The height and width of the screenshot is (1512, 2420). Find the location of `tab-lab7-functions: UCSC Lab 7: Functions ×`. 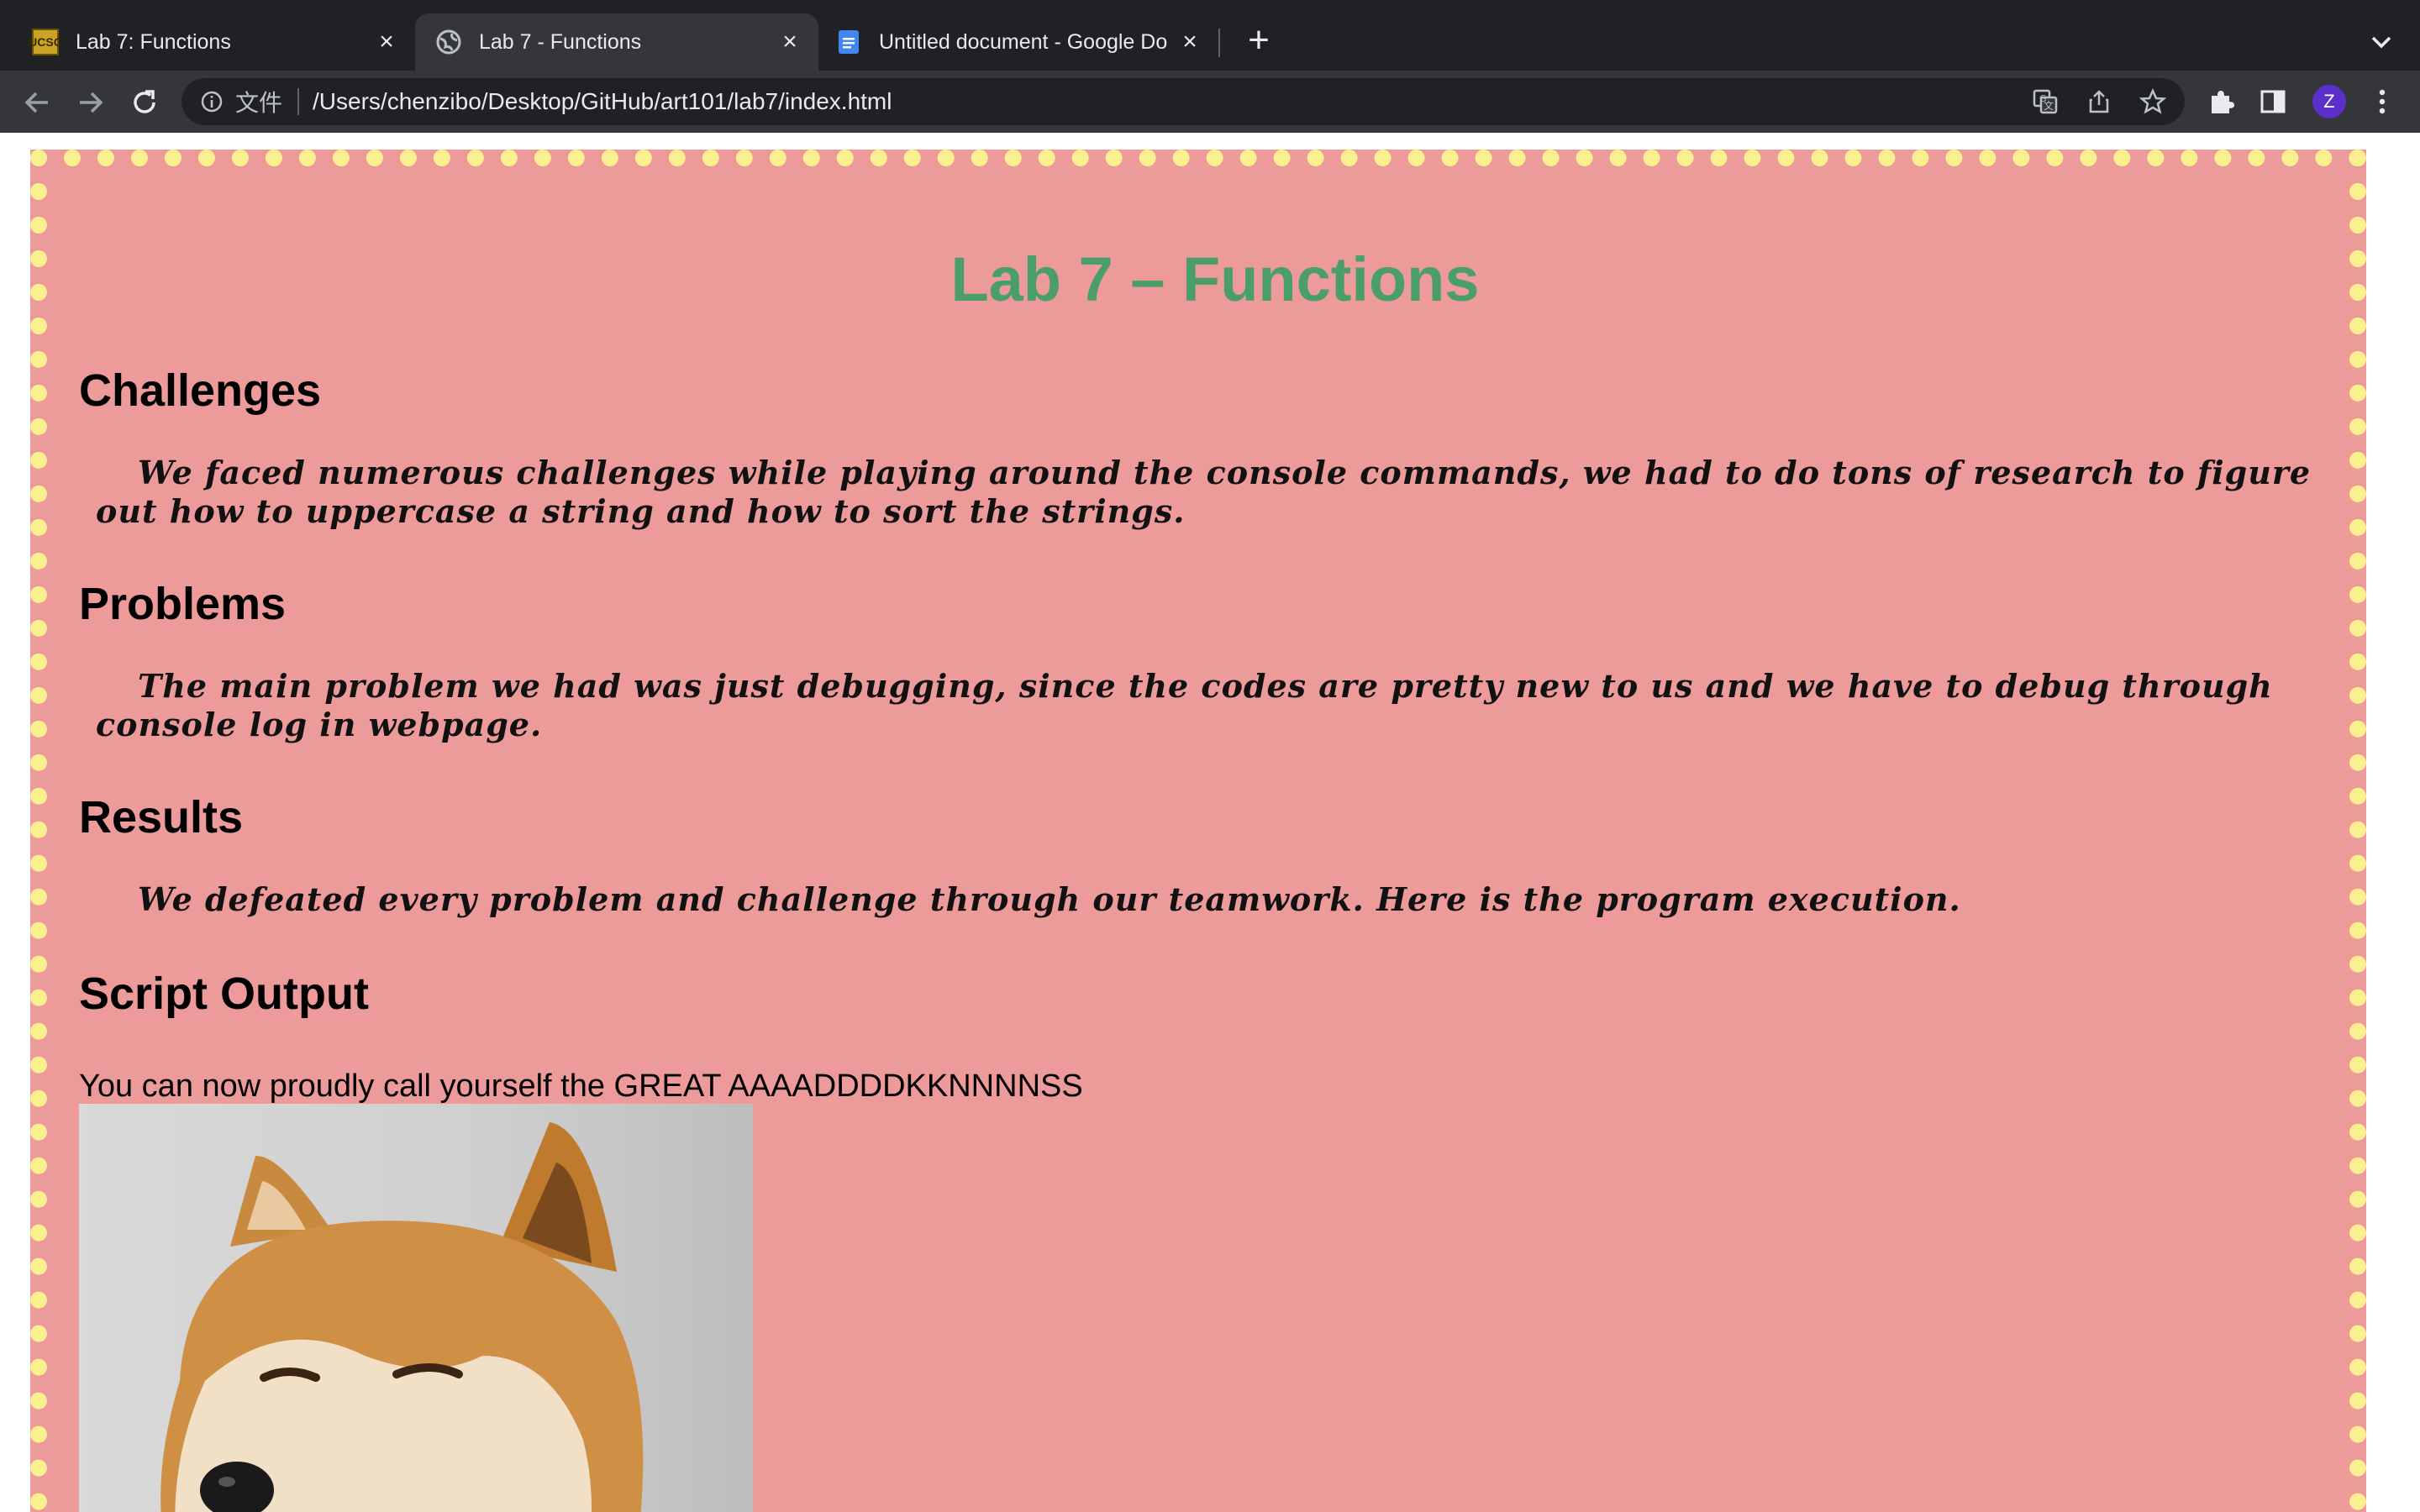

tab-lab7-functions: UCSC Lab 7: Functions × is located at coordinates (207, 42).